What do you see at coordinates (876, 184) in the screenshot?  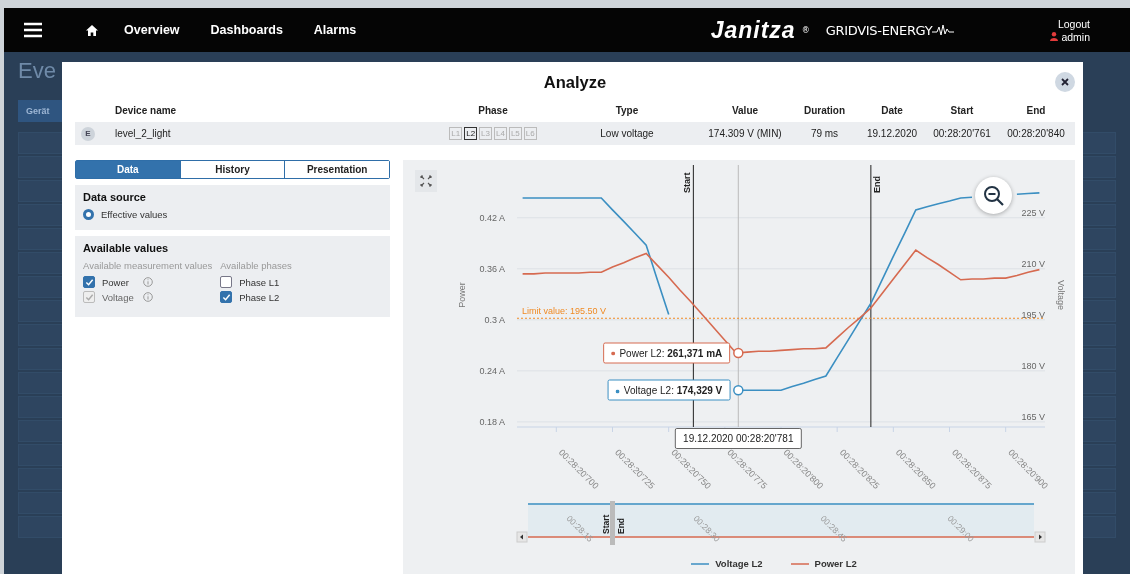 I see `marker-label: End` at bounding box center [876, 184].